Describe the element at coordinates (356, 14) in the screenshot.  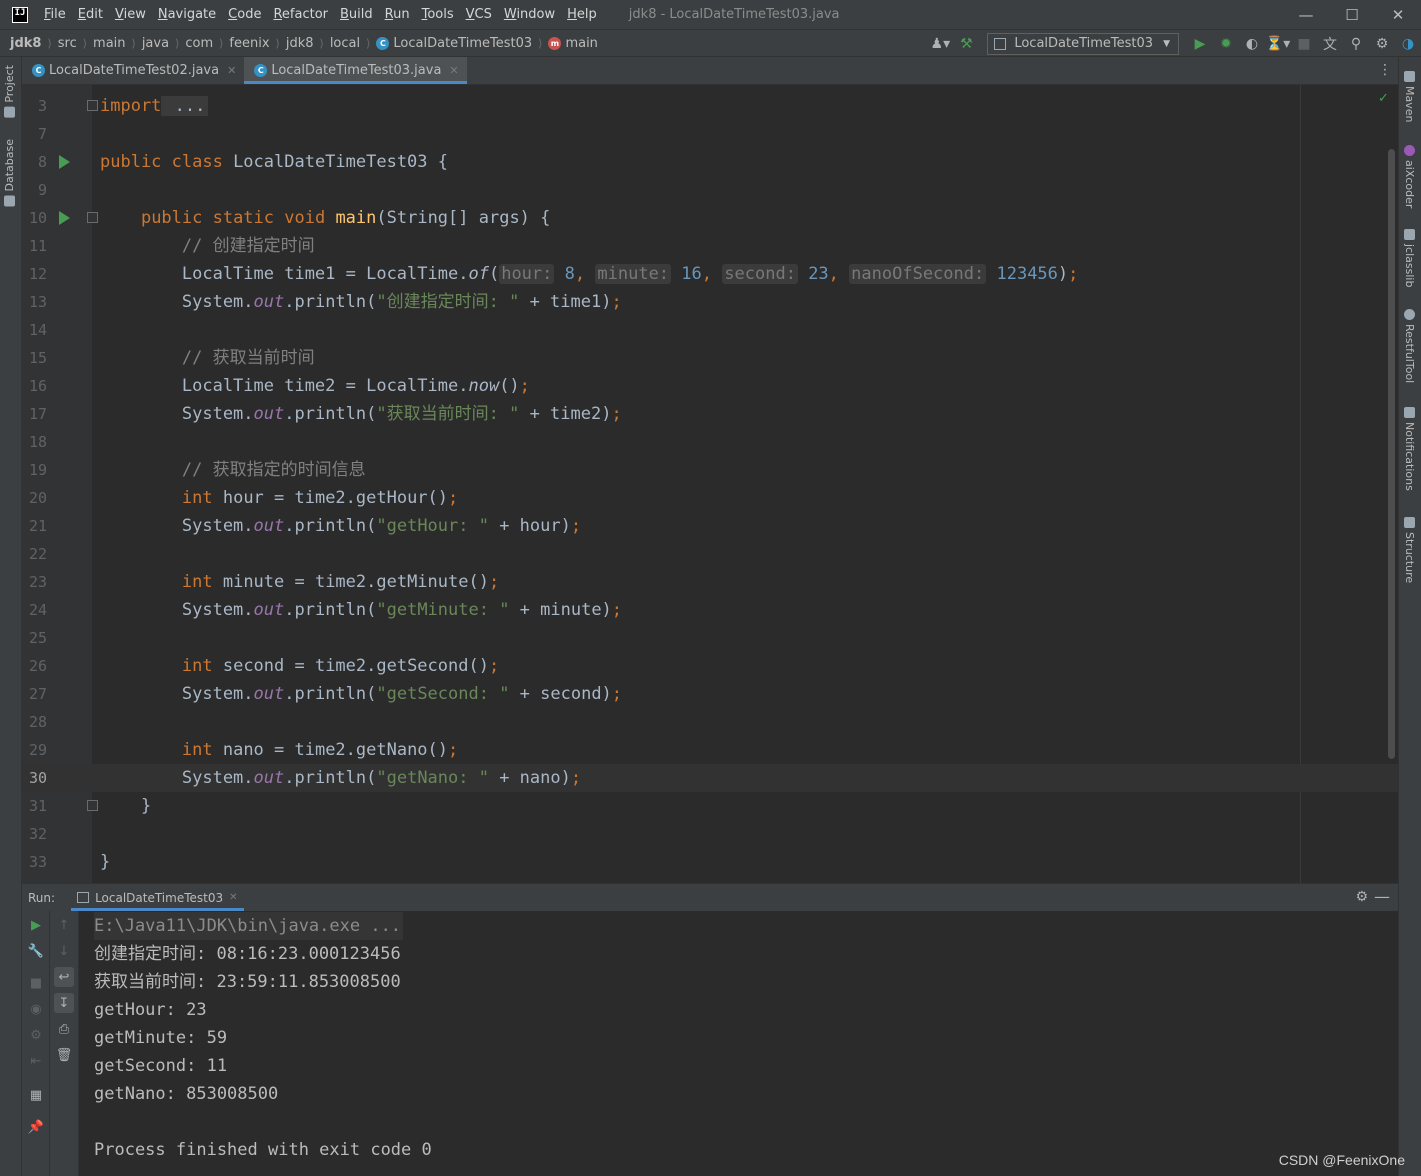
I see `menu-item-build: Build` at that location.